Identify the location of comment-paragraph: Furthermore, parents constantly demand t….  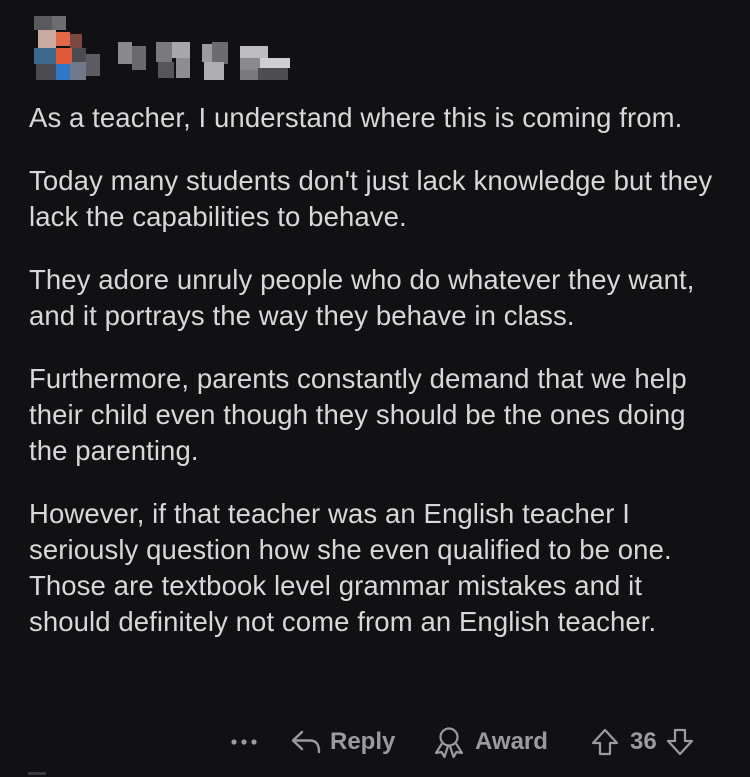
(358, 414).